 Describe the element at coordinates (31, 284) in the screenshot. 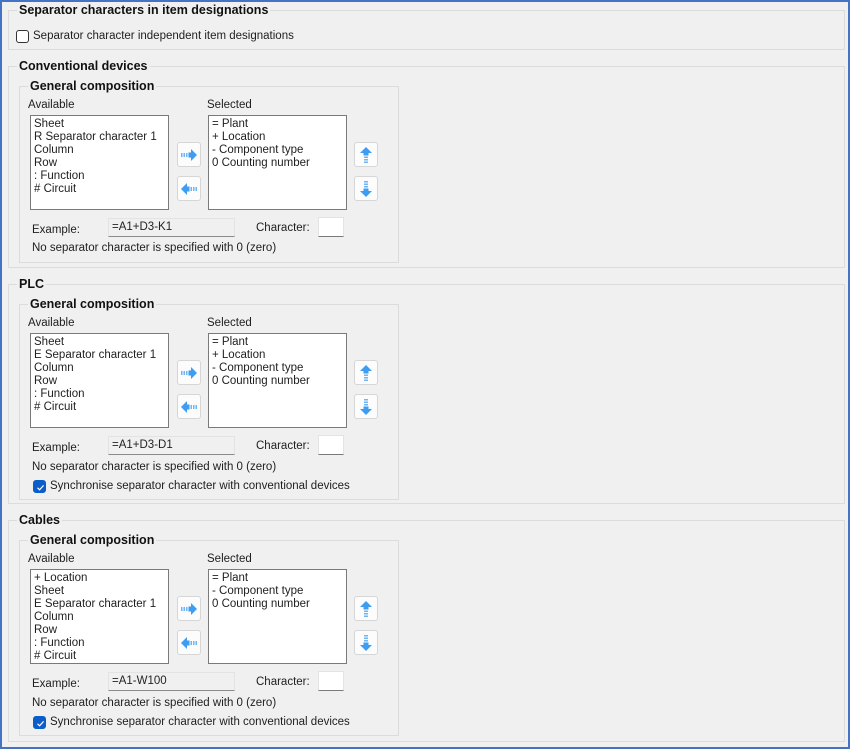

I see `plc-title: PLC` at that location.